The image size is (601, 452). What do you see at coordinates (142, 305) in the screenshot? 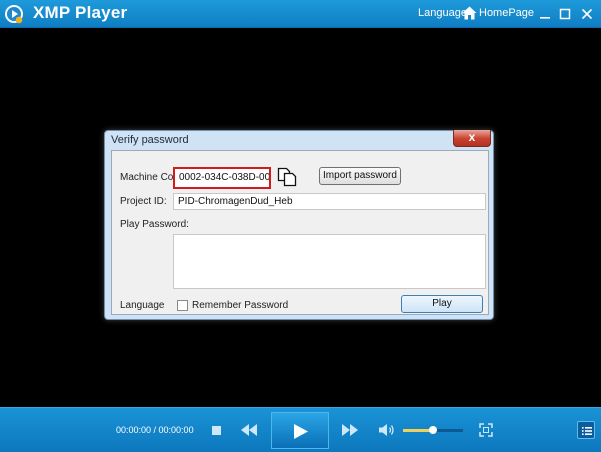
I see `language-label: Language` at bounding box center [142, 305].